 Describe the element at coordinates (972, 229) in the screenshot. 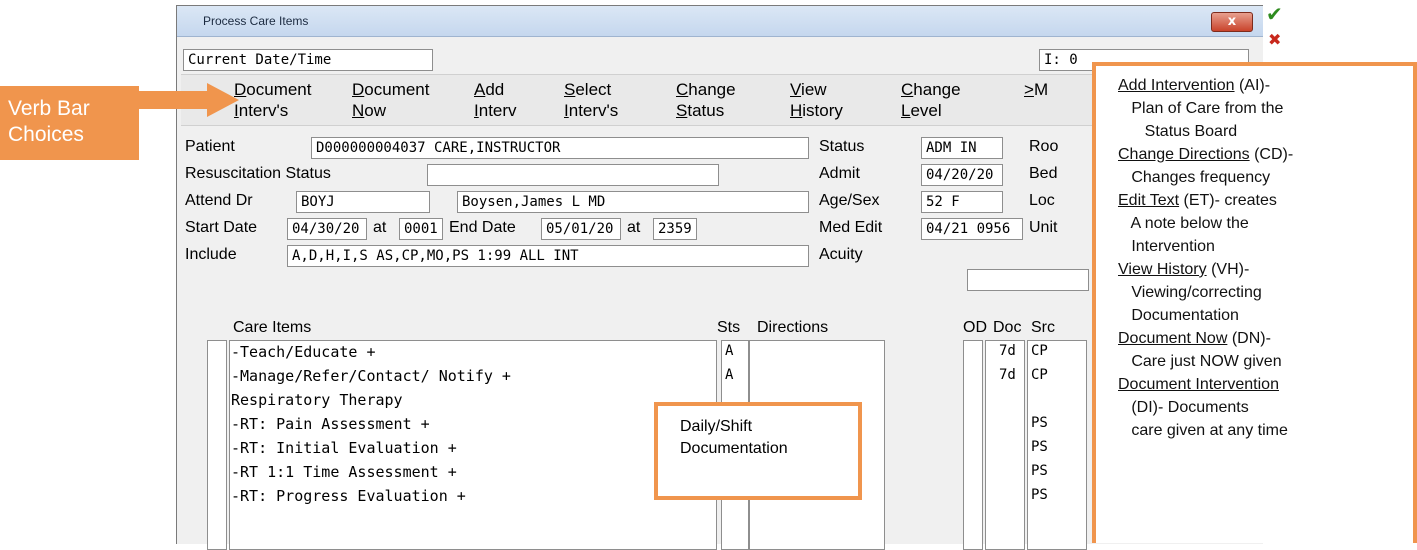

I see `mededit-field: 04/21 0956` at that location.